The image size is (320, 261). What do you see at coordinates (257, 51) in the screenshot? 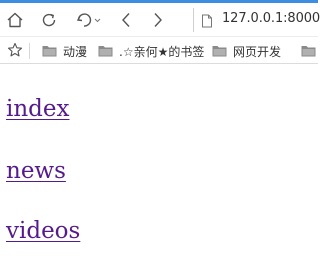
I see `bookmark-label: 网页开发` at bounding box center [257, 51].